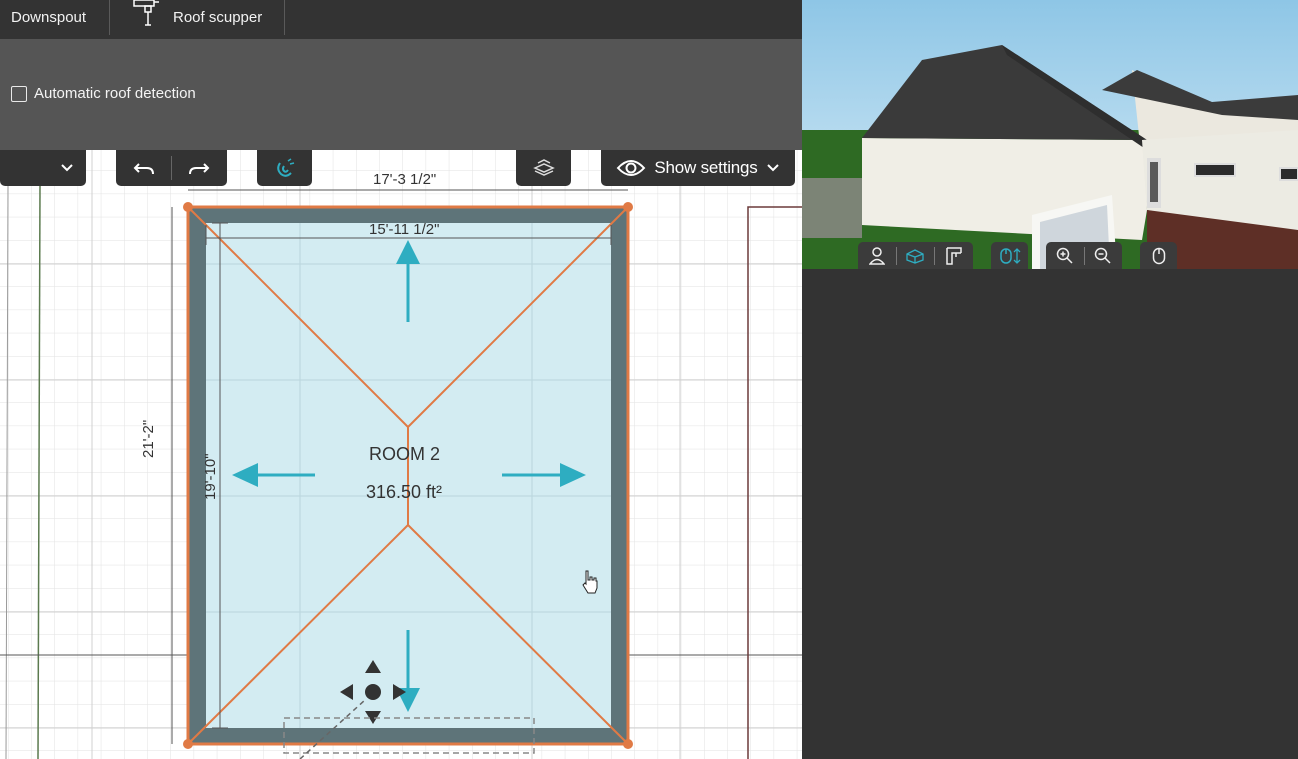 Image resolution: width=1298 pixels, height=759 pixels. I want to click on top-tab-bar: Downspout Roof scupper, so click(401, 19).